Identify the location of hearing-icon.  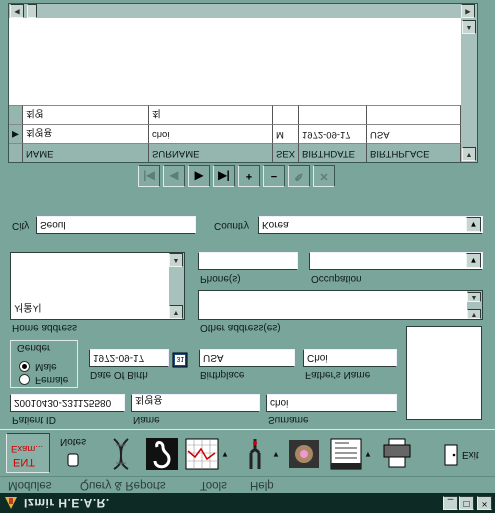
(162, 454).